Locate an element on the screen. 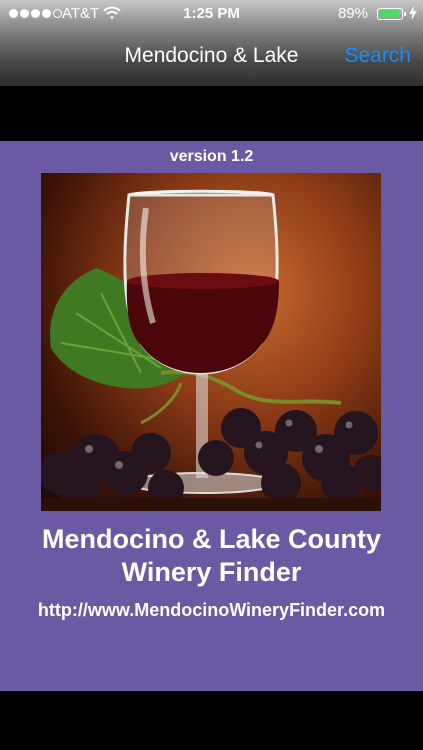 This screenshot has width=423, height=750. grape-cluster is located at coordinates (211, 459).